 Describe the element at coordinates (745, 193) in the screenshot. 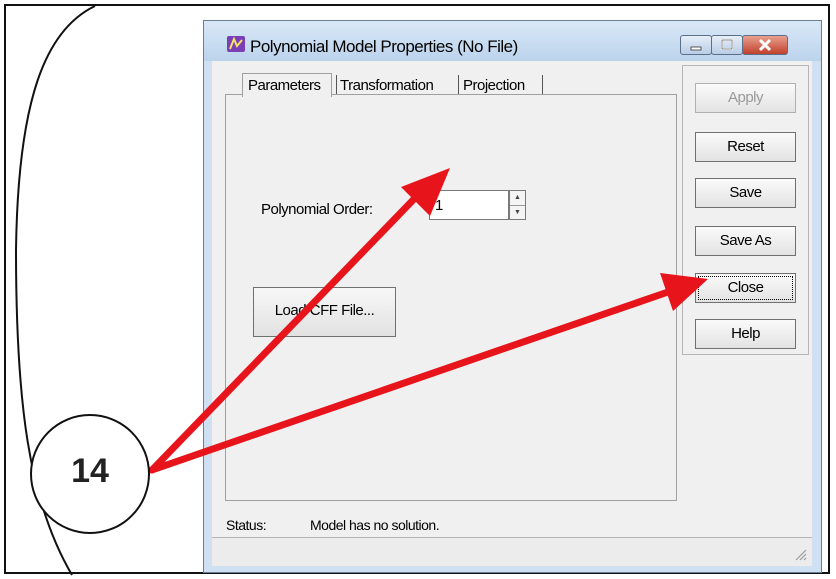

I see `save-button: Save` at that location.